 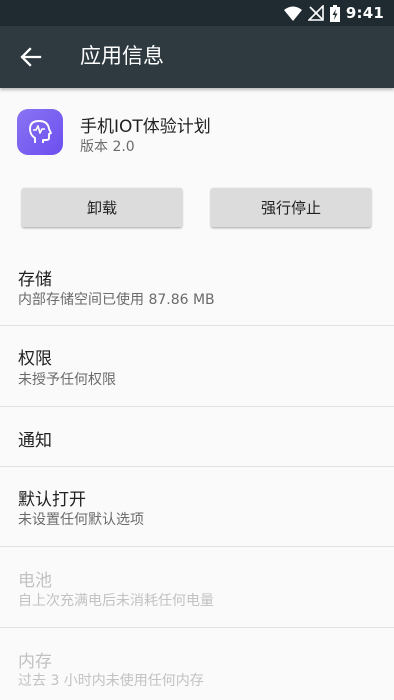 What do you see at coordinates (81, 520) in the screenshot?
I see `default-open-summary: 未设置任何默认选项` at bounding box center [81, 520].